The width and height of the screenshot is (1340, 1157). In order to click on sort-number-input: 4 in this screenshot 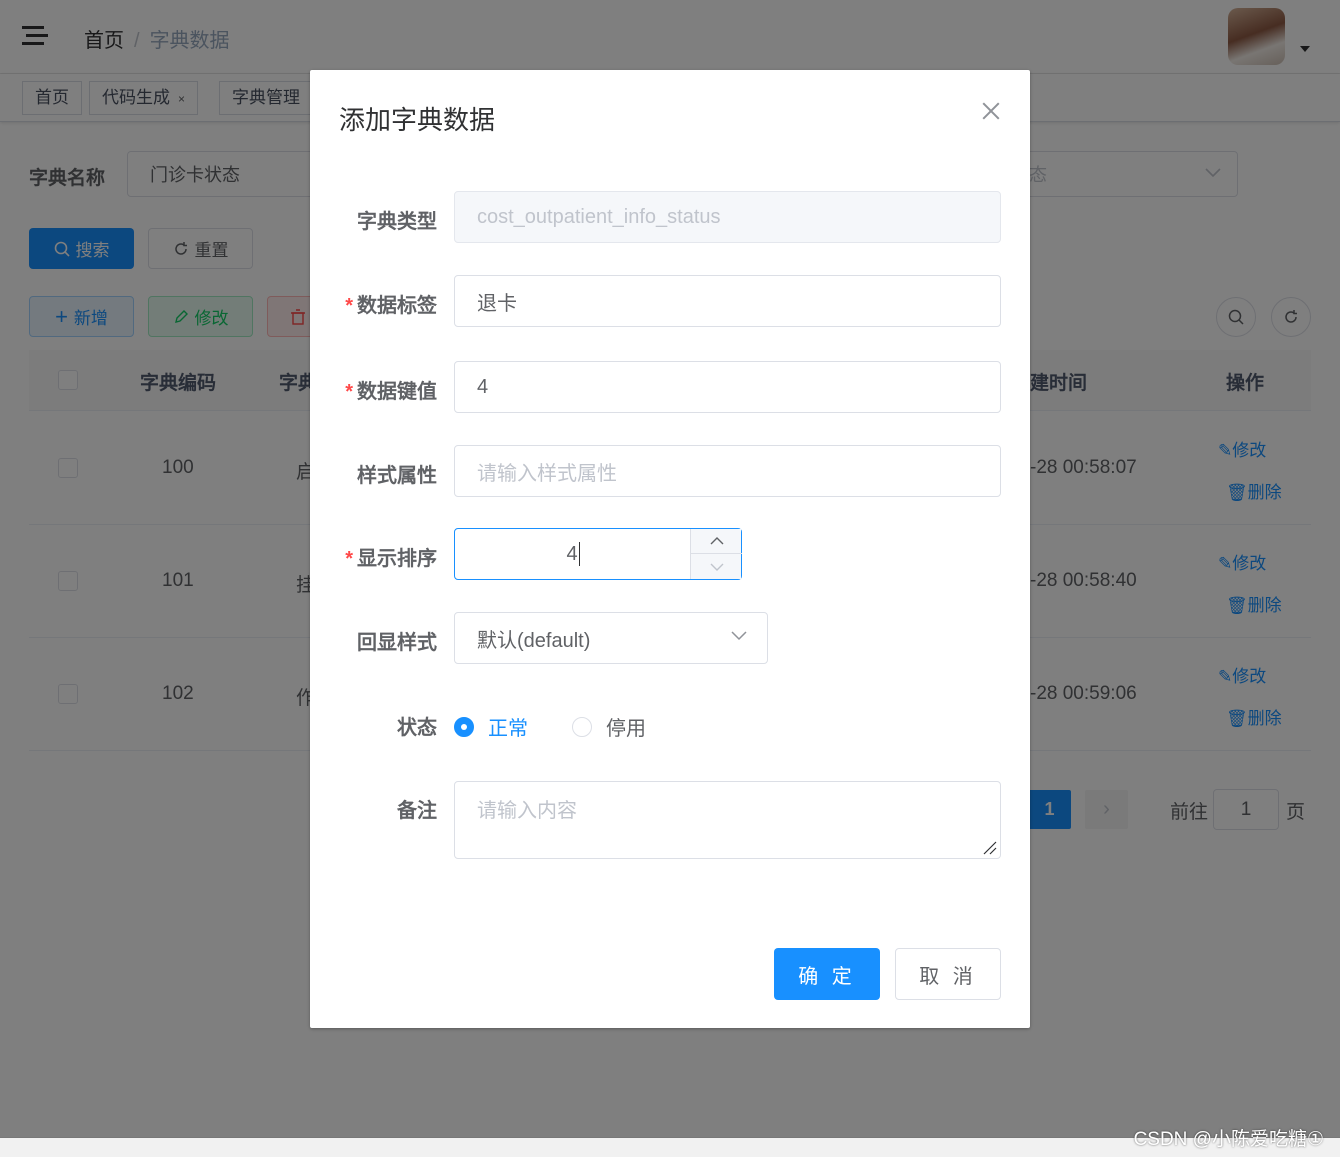, I will do `click(598, 554)`.